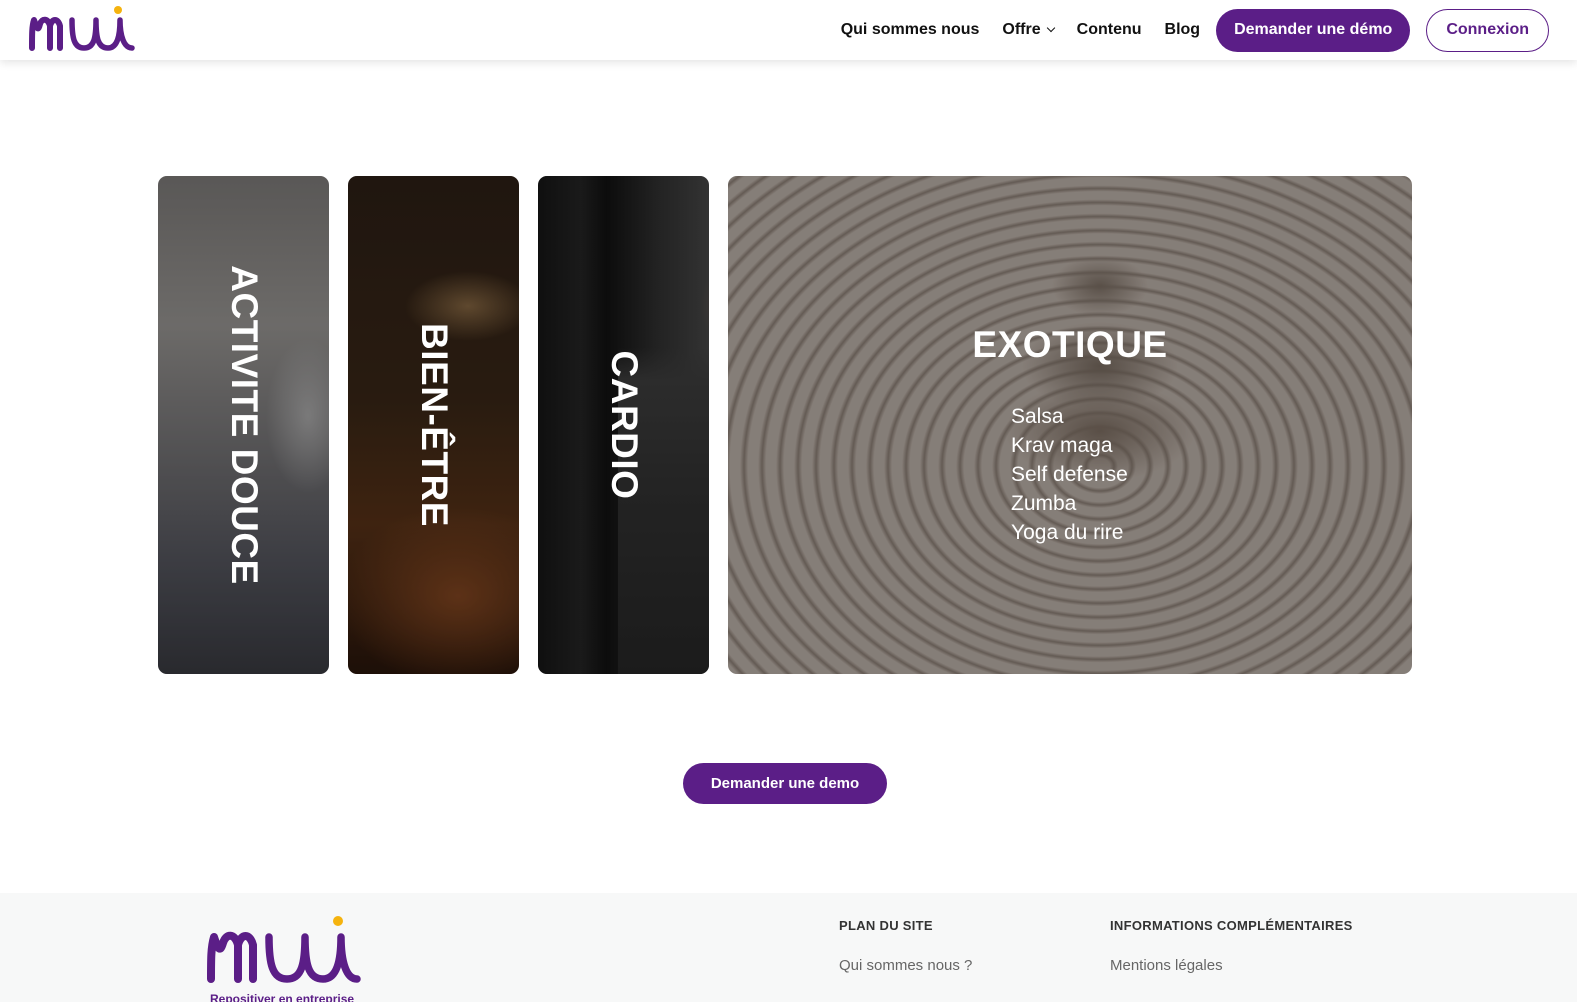  I want to click on nav-offre: Offre, so click(1028, 30).